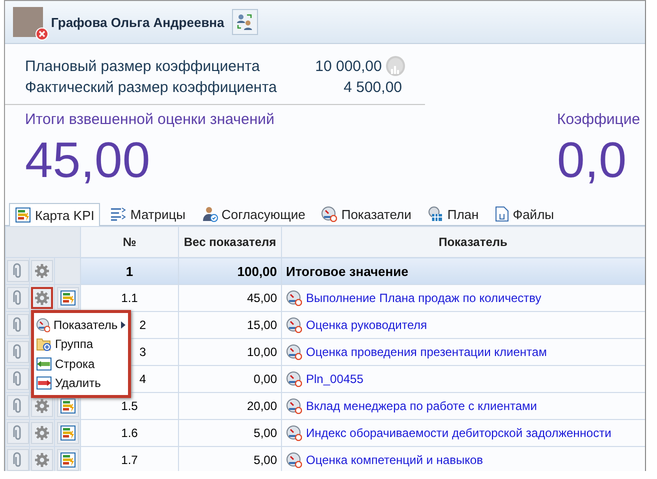 This screenshot has width=657, height=479. Describe the element at coordinates (118, 214) in the screenshot. I see `list-arrows-icon` at that location.